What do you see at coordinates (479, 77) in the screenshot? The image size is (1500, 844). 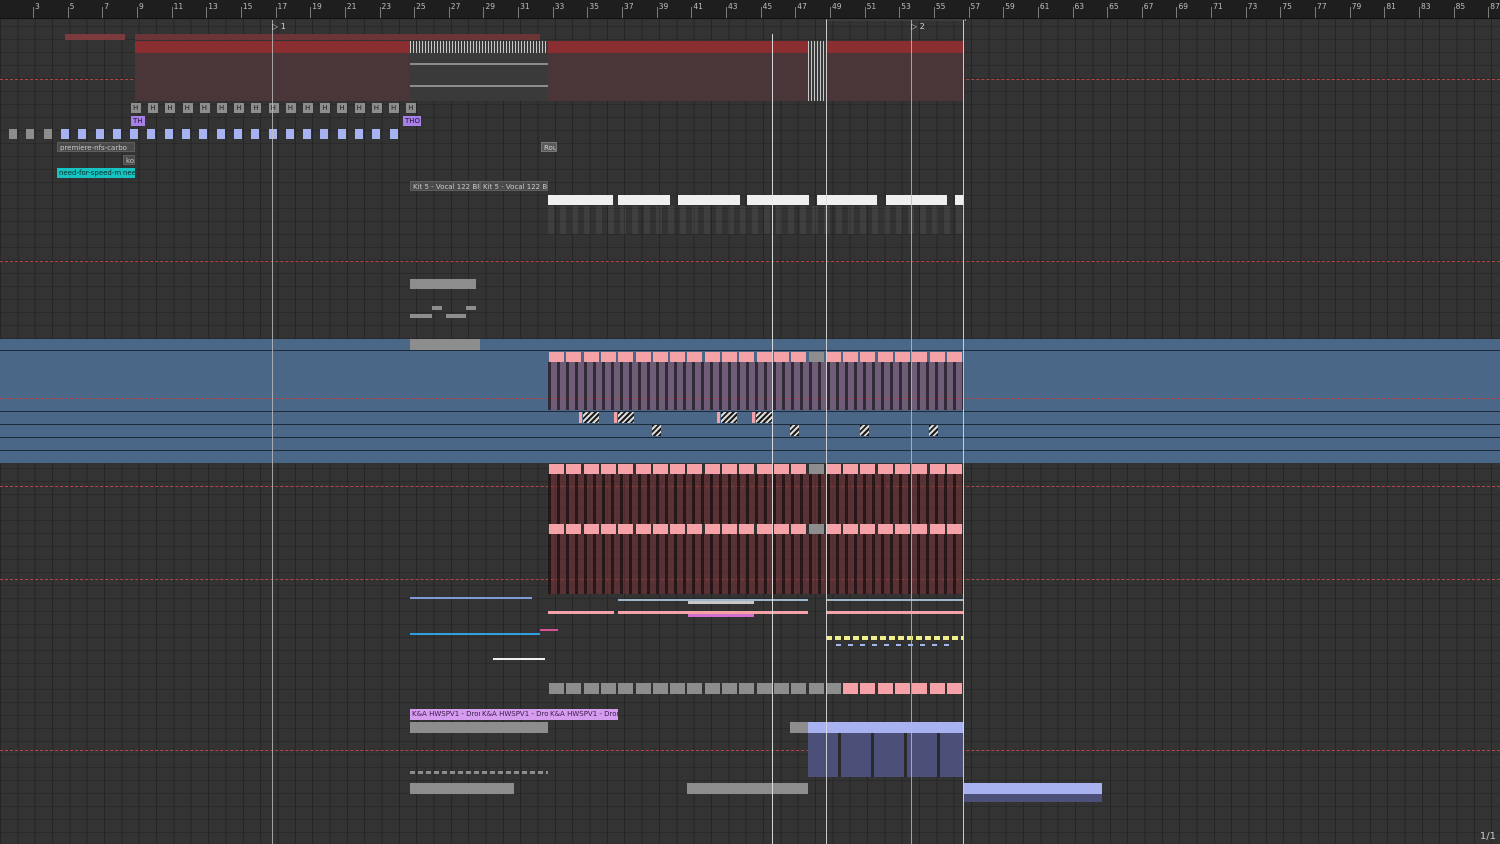 I see `clip-audio-grey` at bounding box center [479, 77].